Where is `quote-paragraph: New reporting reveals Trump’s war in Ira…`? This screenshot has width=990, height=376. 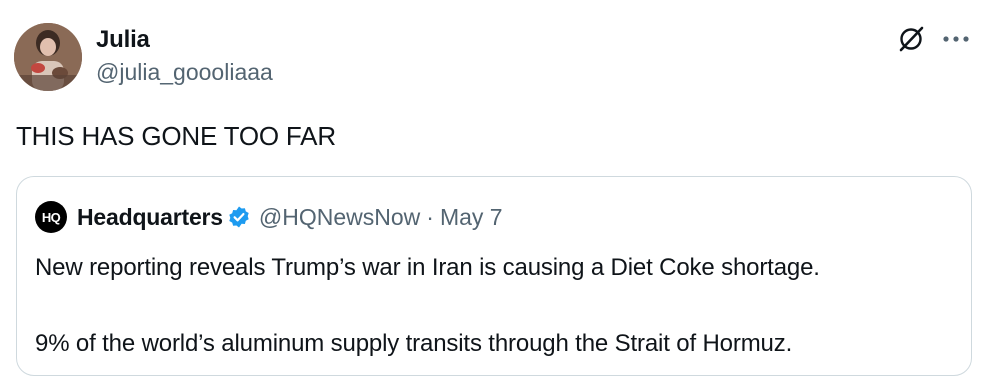 quote-paragraph: New reporting reveals Trump’s war in Ira… is located at coordinates (427, 267).